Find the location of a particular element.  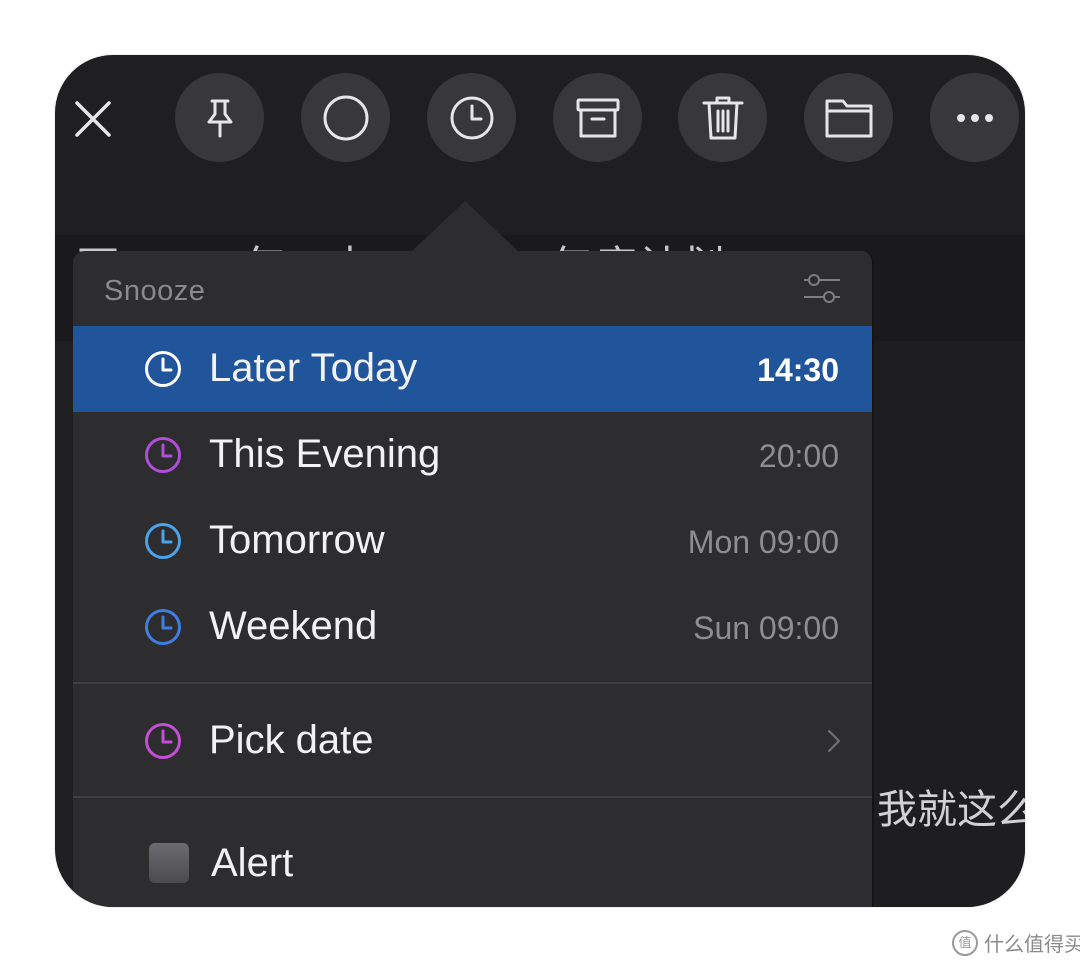

alert-checkbox is located at coordinates (169, 863).